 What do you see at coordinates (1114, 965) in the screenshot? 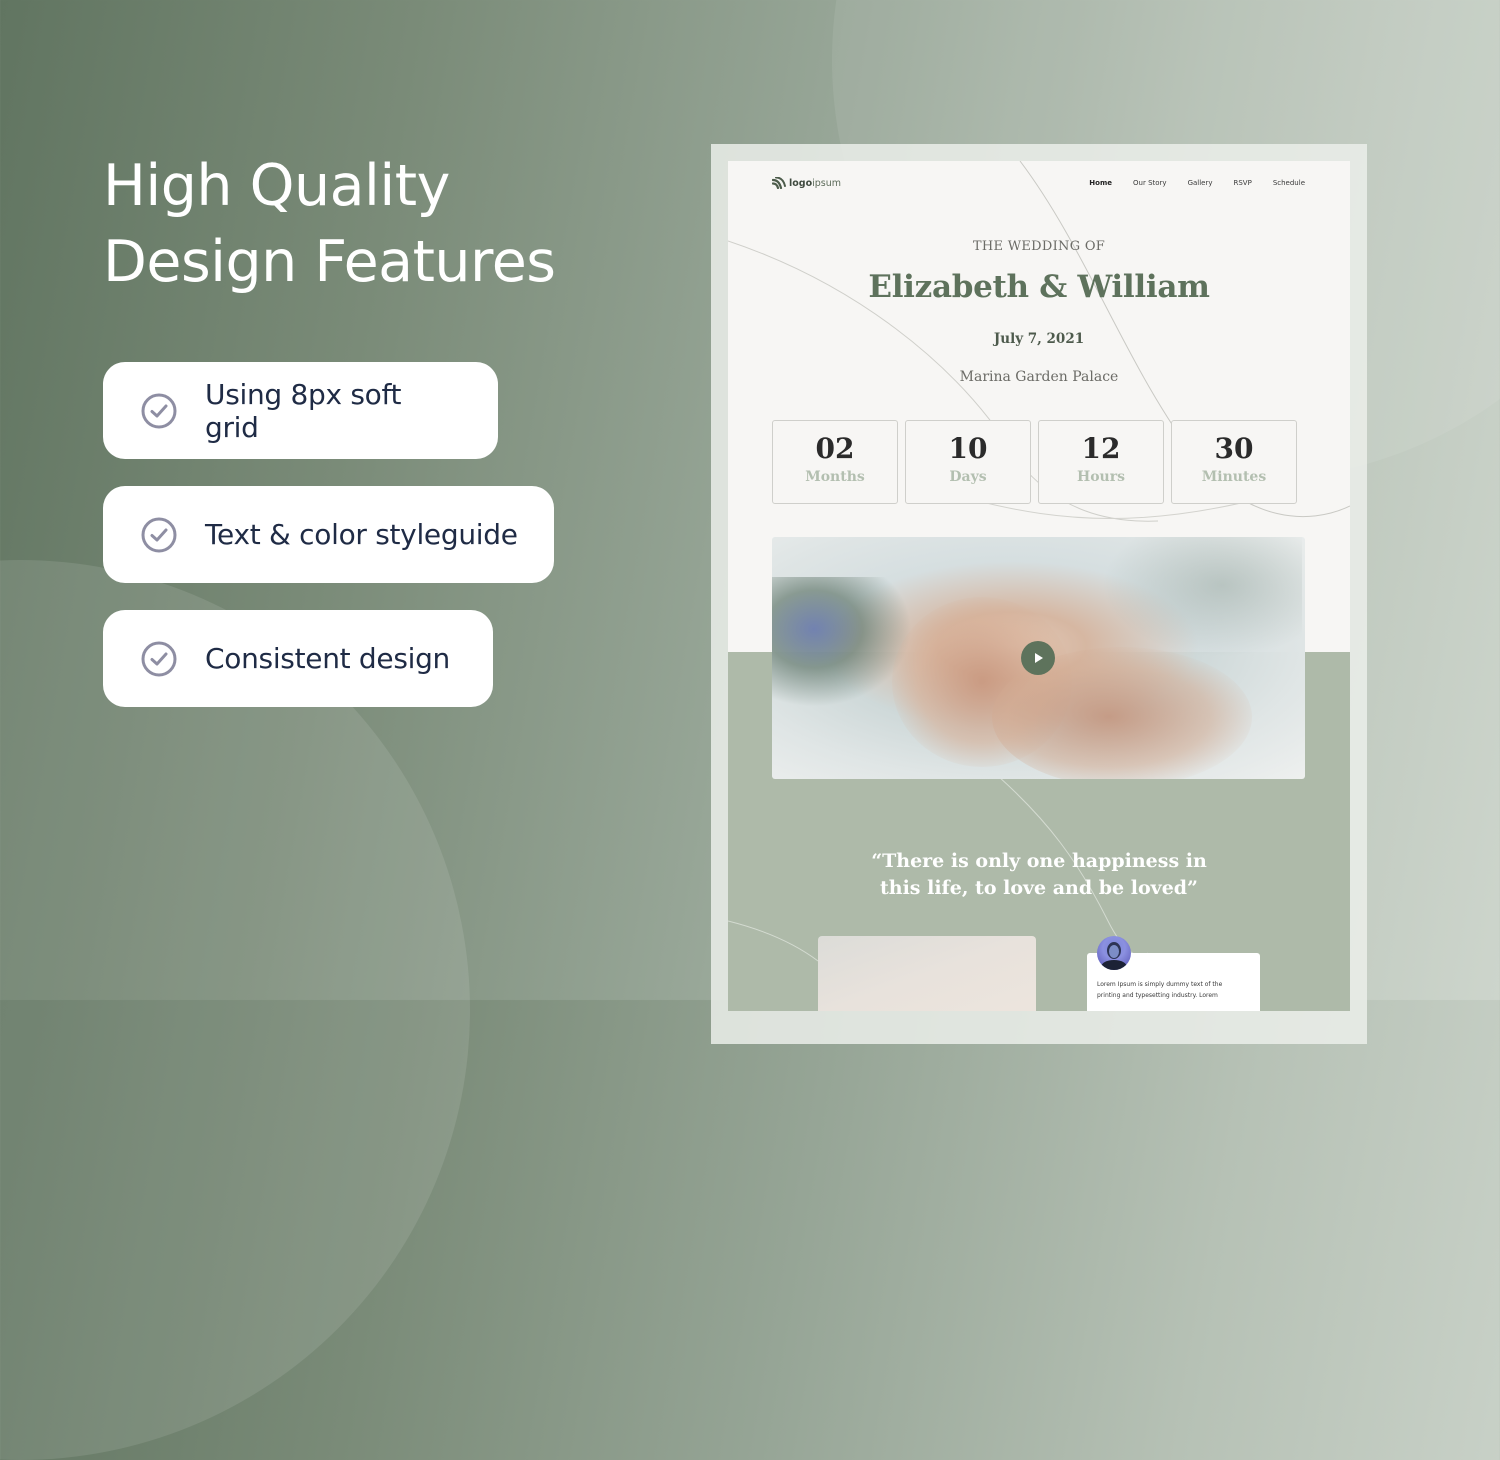
I see `avatar-body` at bounding box center [1114, 965].